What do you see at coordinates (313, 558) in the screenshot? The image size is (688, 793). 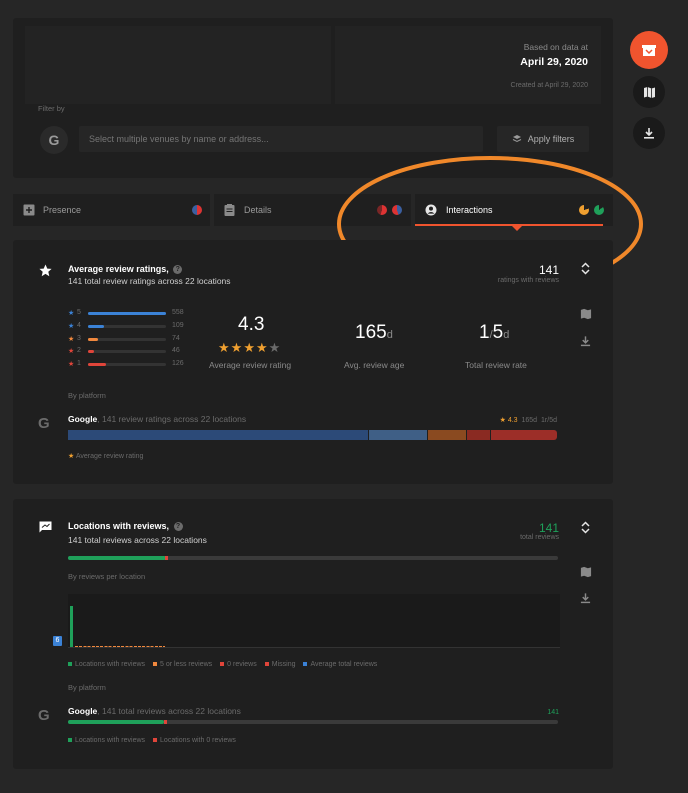 I see `locations-progress-track` at bounding box center [313, 558].